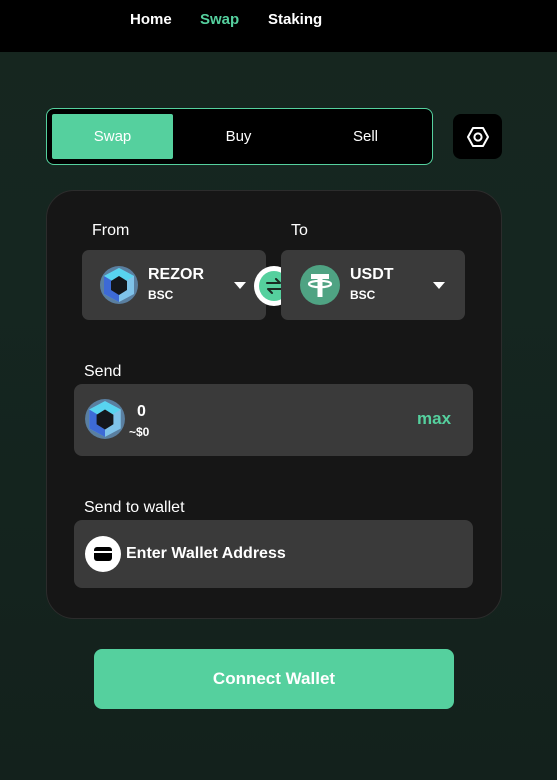 The height and width of the screenshot is (780, 557). I want to click on tab-buy: Buy, so click(238, 136).